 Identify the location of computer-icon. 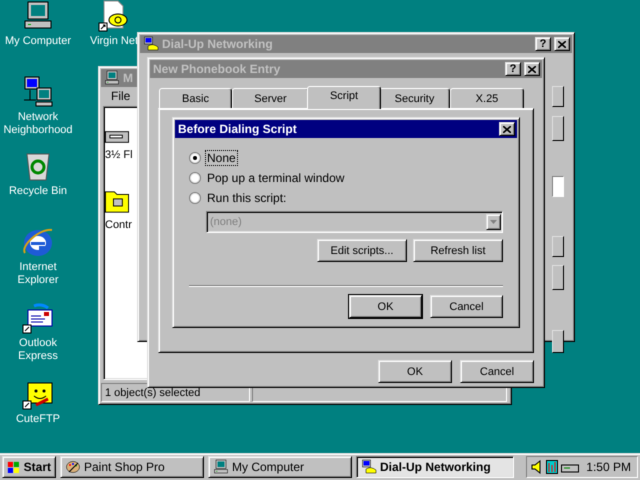
(221, 467).